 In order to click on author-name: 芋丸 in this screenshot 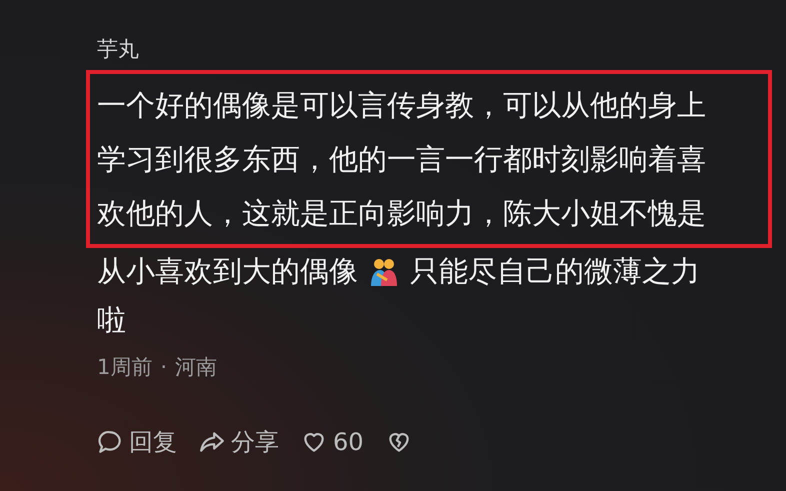, I will do `click(118, 49)`.